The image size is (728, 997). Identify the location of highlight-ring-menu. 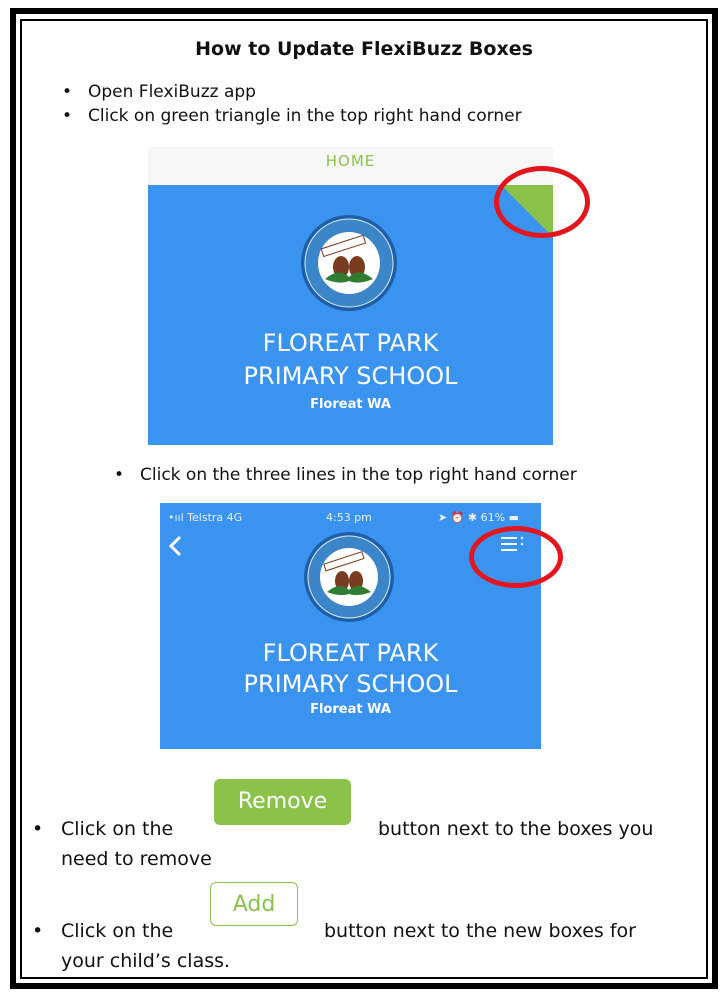
(516, 557).